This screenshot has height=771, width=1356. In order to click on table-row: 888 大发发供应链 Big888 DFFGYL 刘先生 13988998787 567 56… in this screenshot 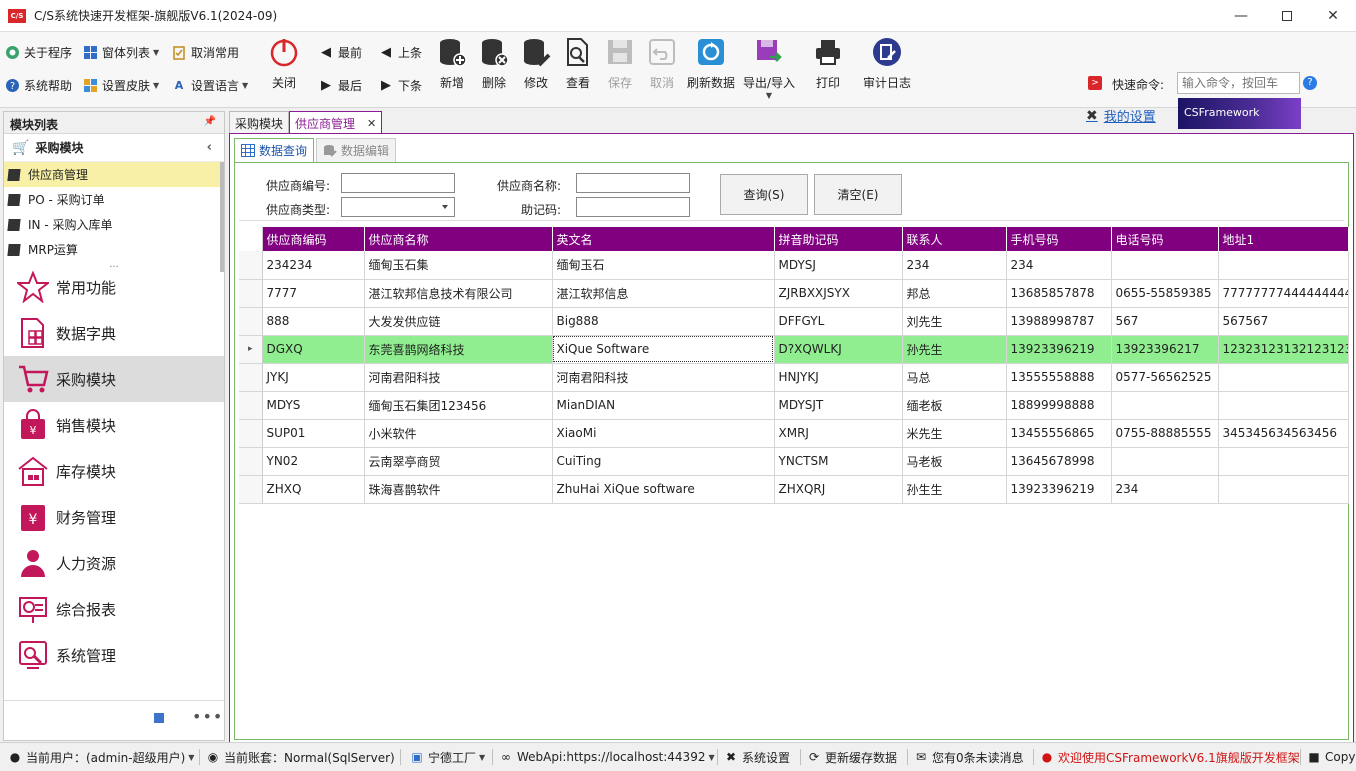, I will do `click(794, 321)`.